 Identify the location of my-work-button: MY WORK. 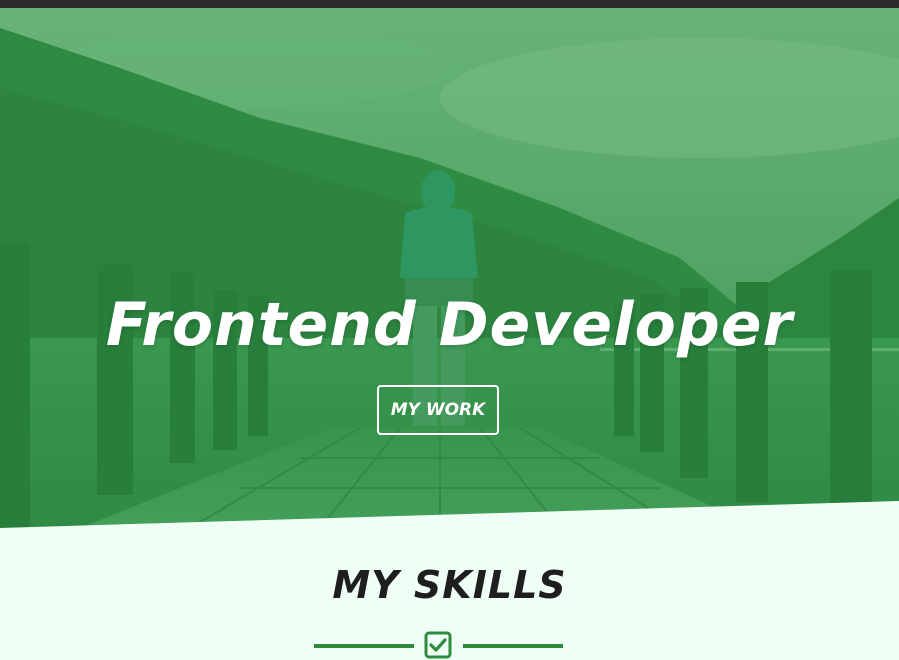
(438, 410).